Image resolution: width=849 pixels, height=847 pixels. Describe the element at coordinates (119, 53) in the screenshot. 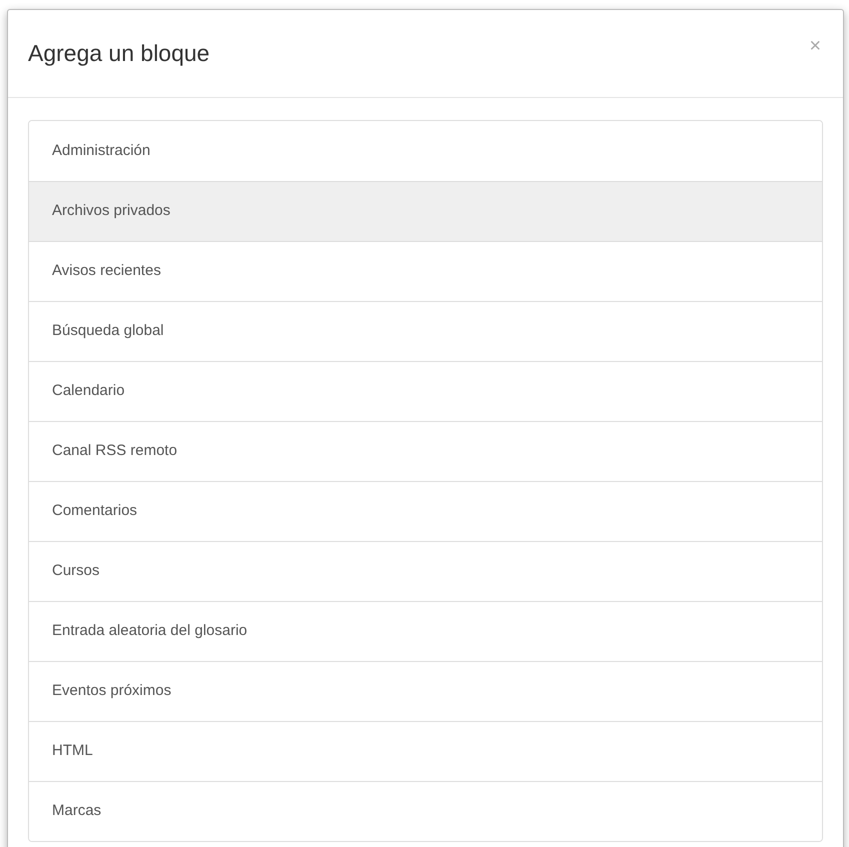

I see `dialog-title: Agrega un bloque` at that location.